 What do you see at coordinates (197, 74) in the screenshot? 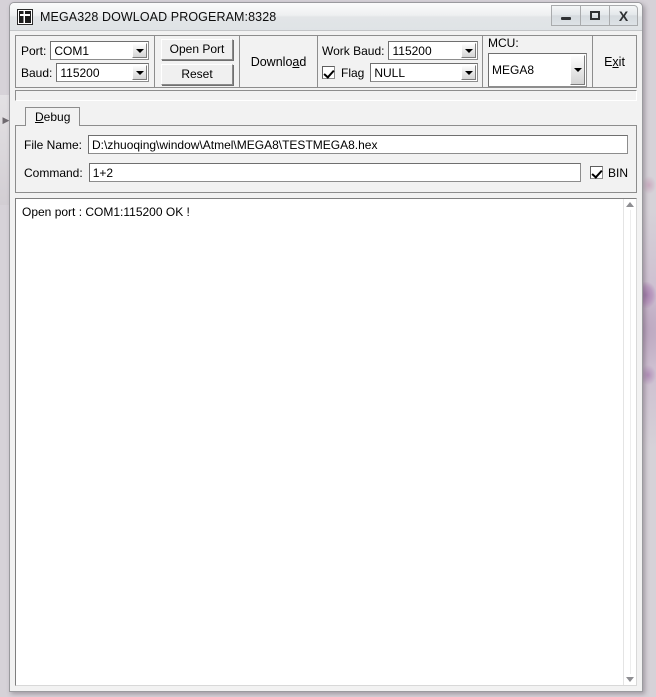
I see `reset-button: Reset` at bounding box center [197, 74].